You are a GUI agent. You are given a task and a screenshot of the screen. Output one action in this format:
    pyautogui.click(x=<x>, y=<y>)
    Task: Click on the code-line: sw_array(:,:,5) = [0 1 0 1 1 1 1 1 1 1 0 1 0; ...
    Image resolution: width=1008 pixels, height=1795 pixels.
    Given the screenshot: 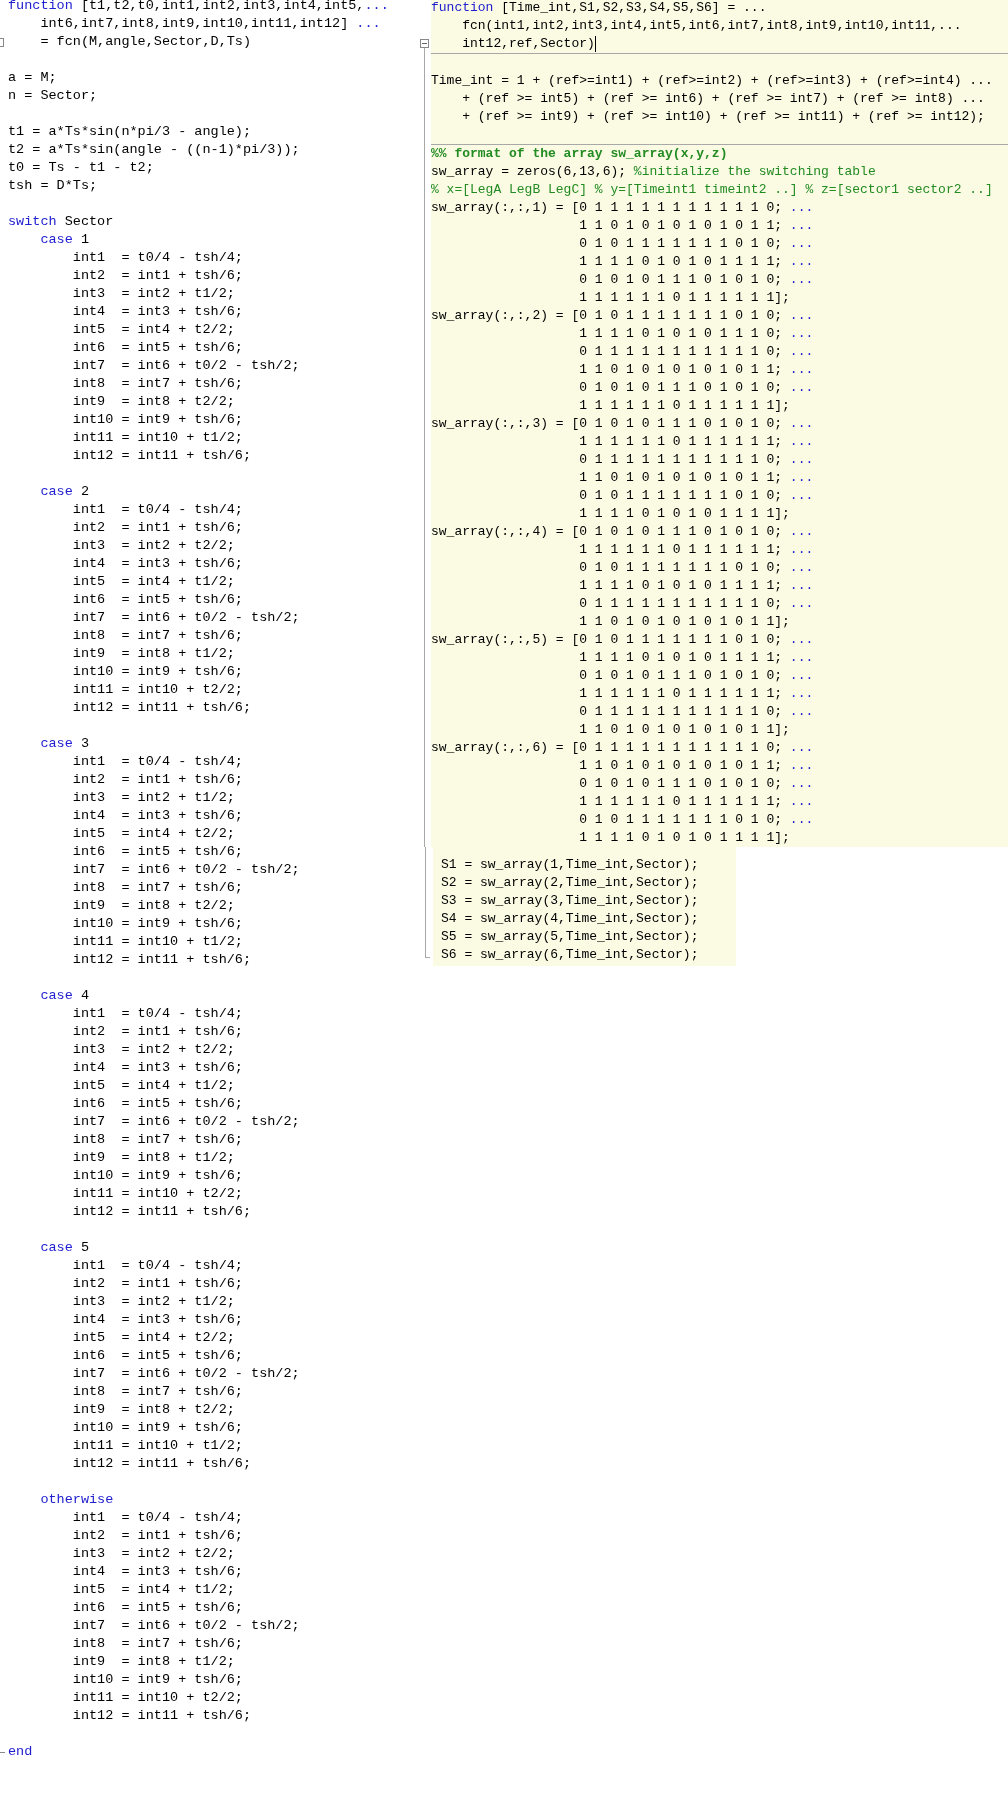 What is the action you would take?
    pyautogui.click(x=622, y=640)
    